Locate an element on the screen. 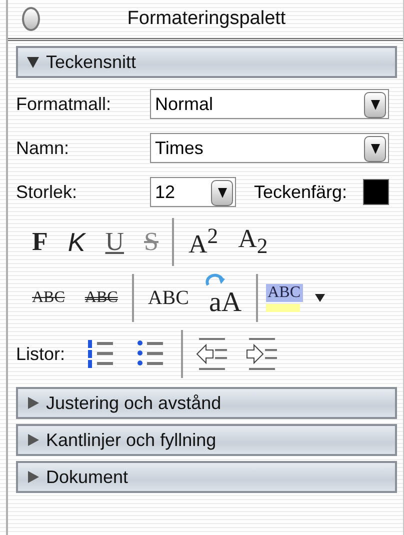 The width and height of the screenshot is (404, 535). plain-button: A$^{2}$ is located at coordinates (203, 242).